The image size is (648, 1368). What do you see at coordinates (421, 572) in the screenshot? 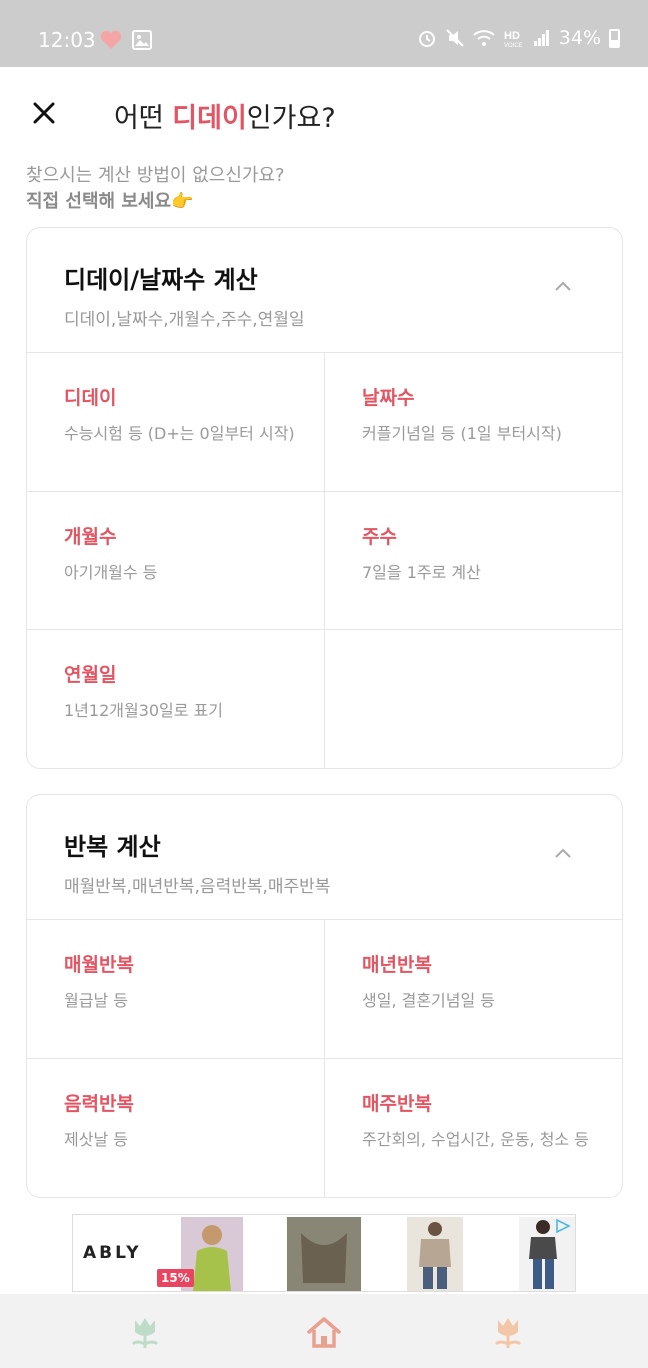
I see `option-desc: 7일을 1주로 계산` at bounding box center [421, 572].